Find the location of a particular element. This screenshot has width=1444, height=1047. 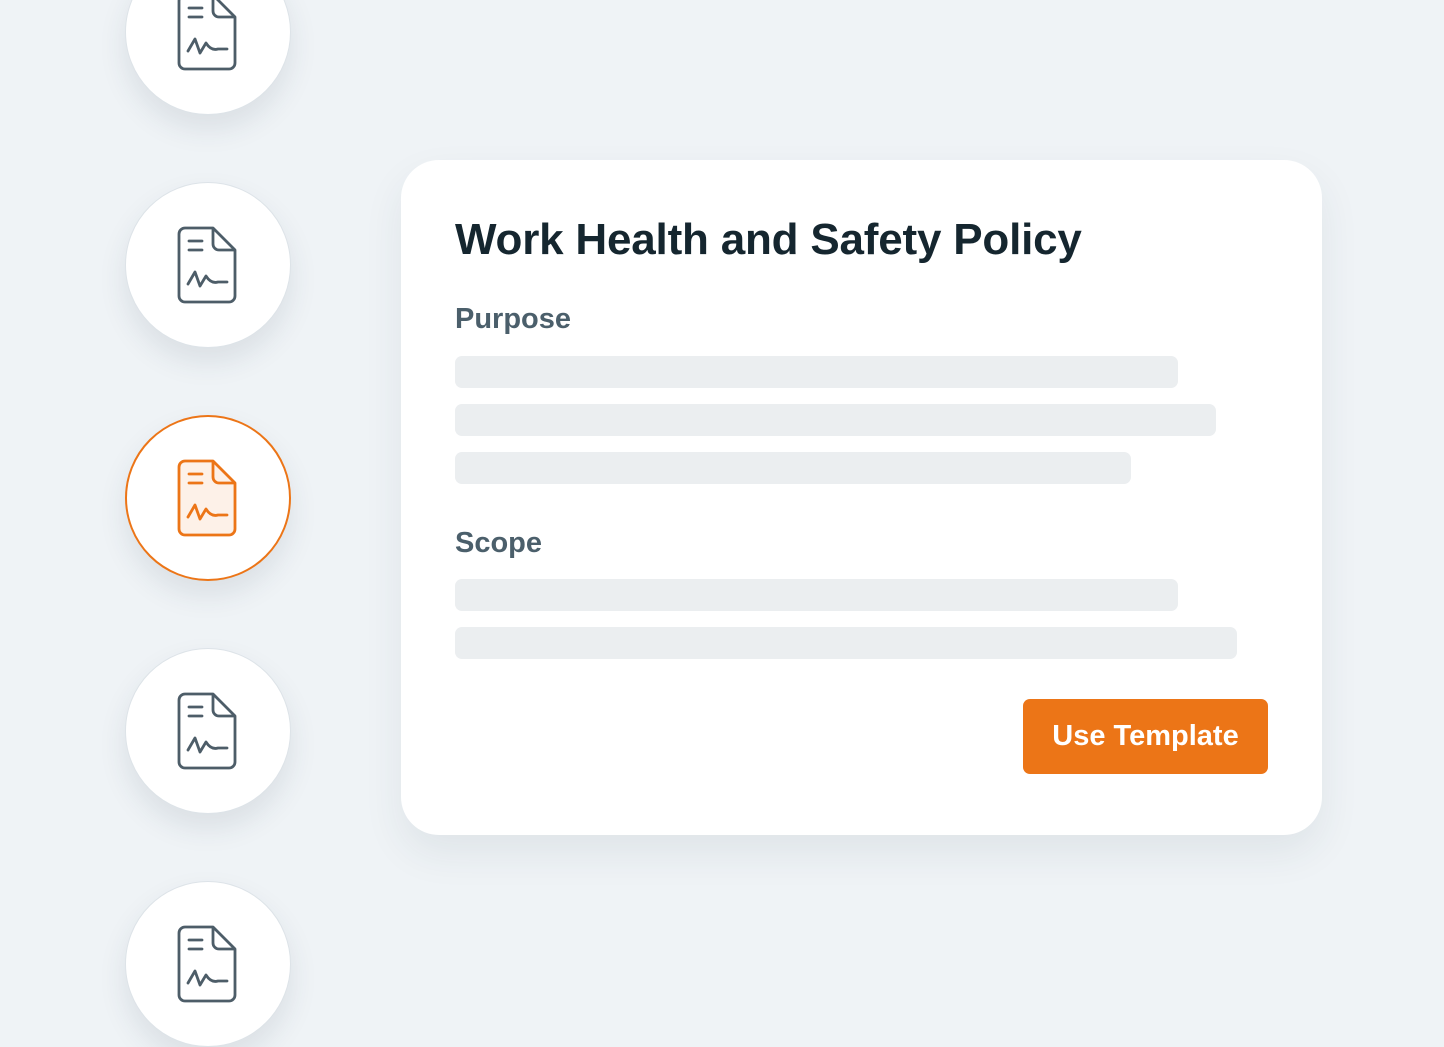

template-title: Work Health and Safety Policy is located at coordinates (768, 239).